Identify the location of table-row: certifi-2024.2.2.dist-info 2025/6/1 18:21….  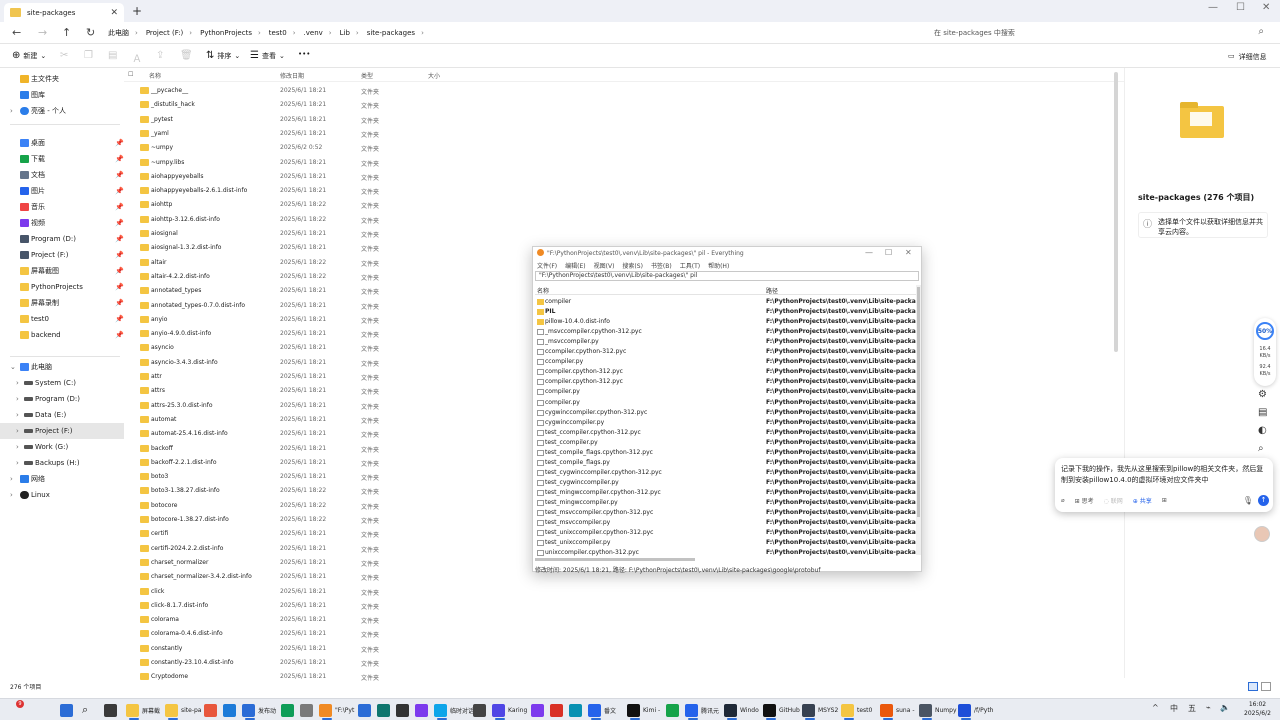
(306, 549).